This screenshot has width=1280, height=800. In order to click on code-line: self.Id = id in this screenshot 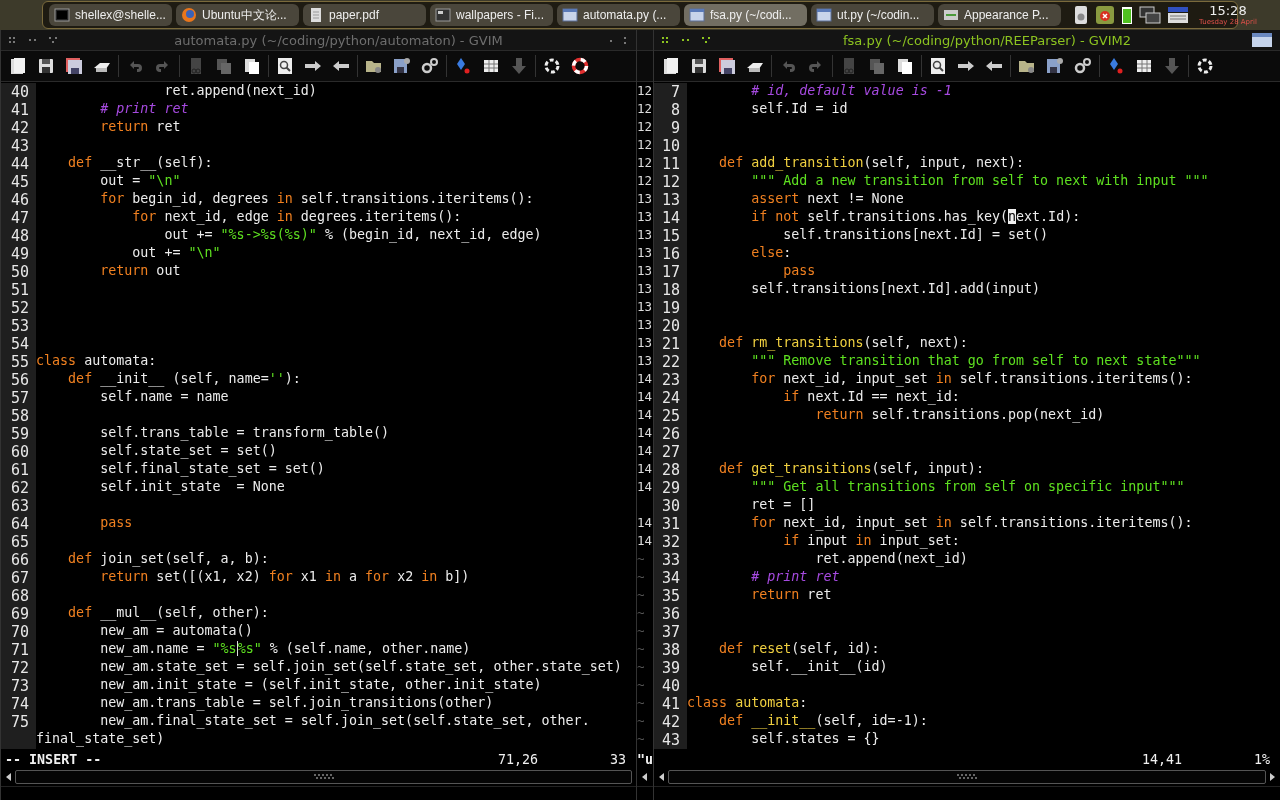, I will do `click(799, 109)`.